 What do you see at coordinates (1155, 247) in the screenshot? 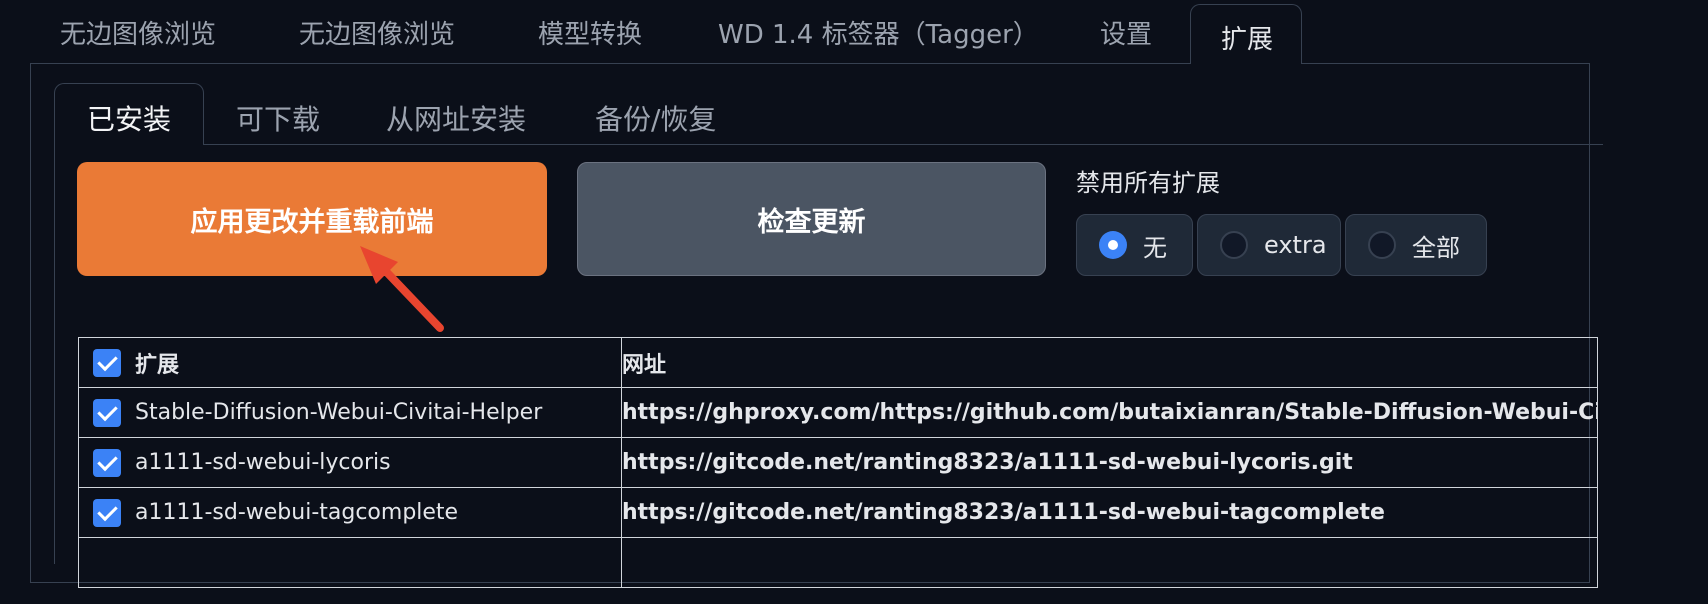
I see `radio-none-label: 无` at bounding box center [1155, 247].